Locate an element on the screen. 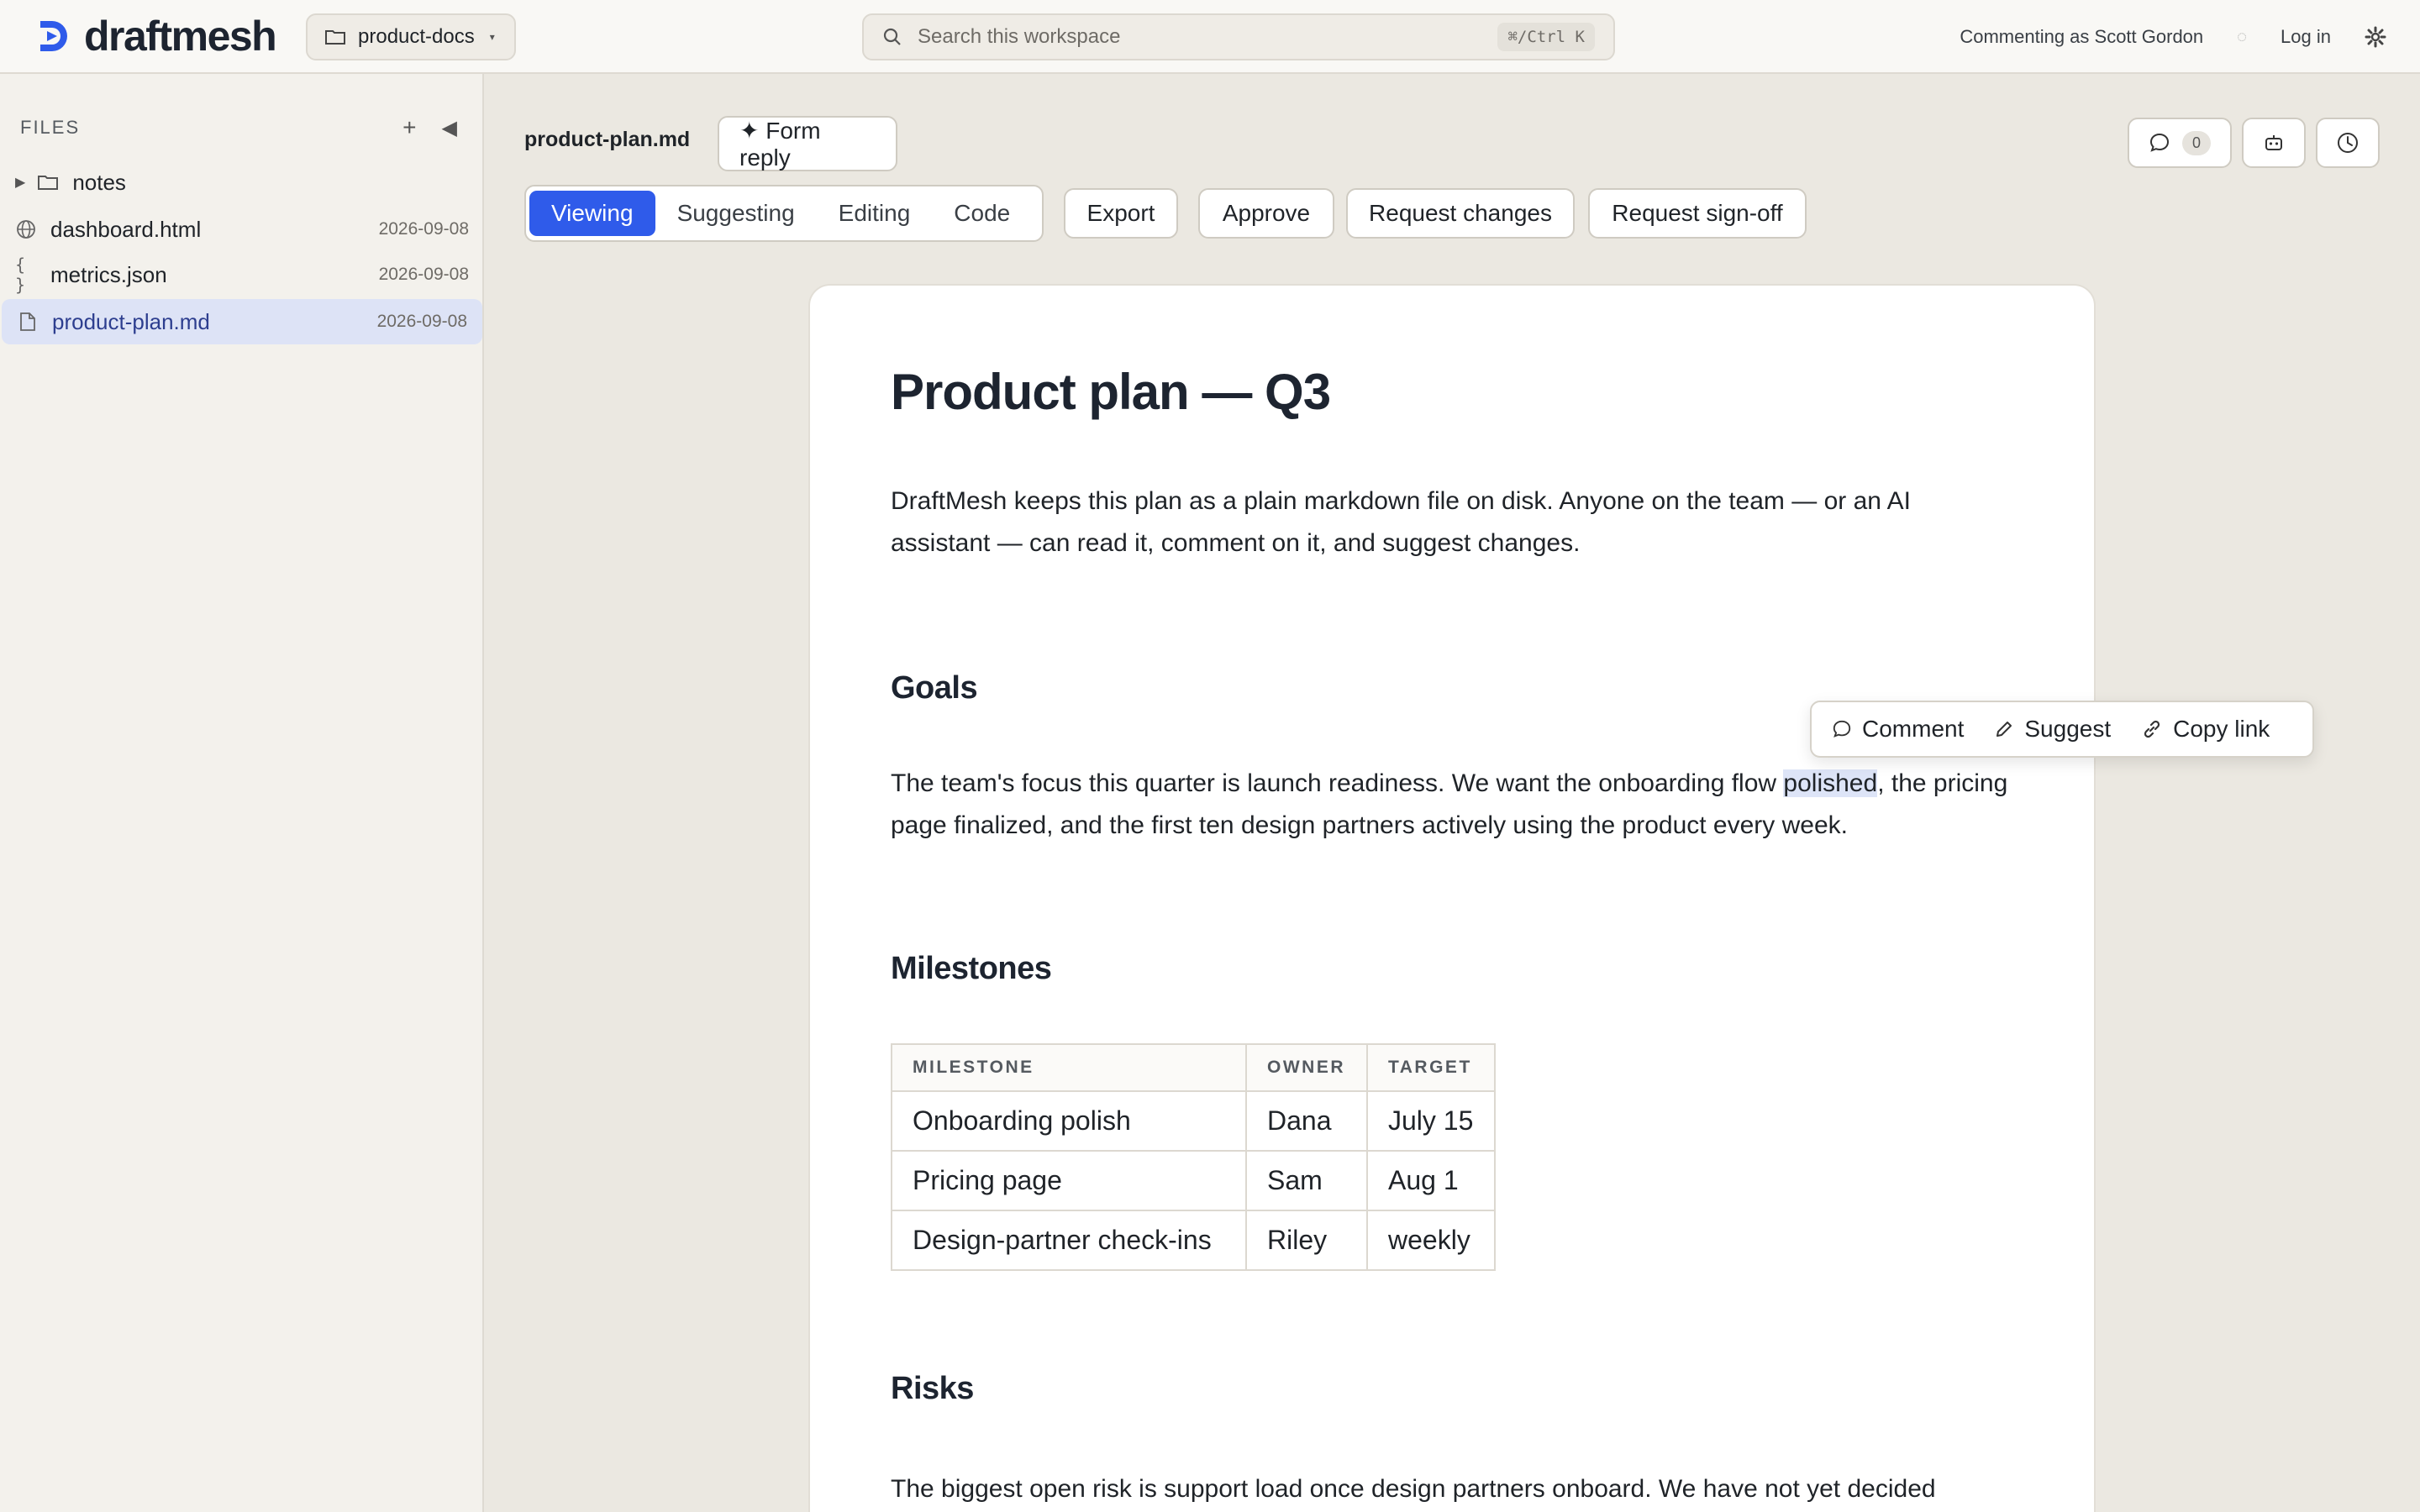  table-cell: Sam is located at coordinates (1306, 1180).